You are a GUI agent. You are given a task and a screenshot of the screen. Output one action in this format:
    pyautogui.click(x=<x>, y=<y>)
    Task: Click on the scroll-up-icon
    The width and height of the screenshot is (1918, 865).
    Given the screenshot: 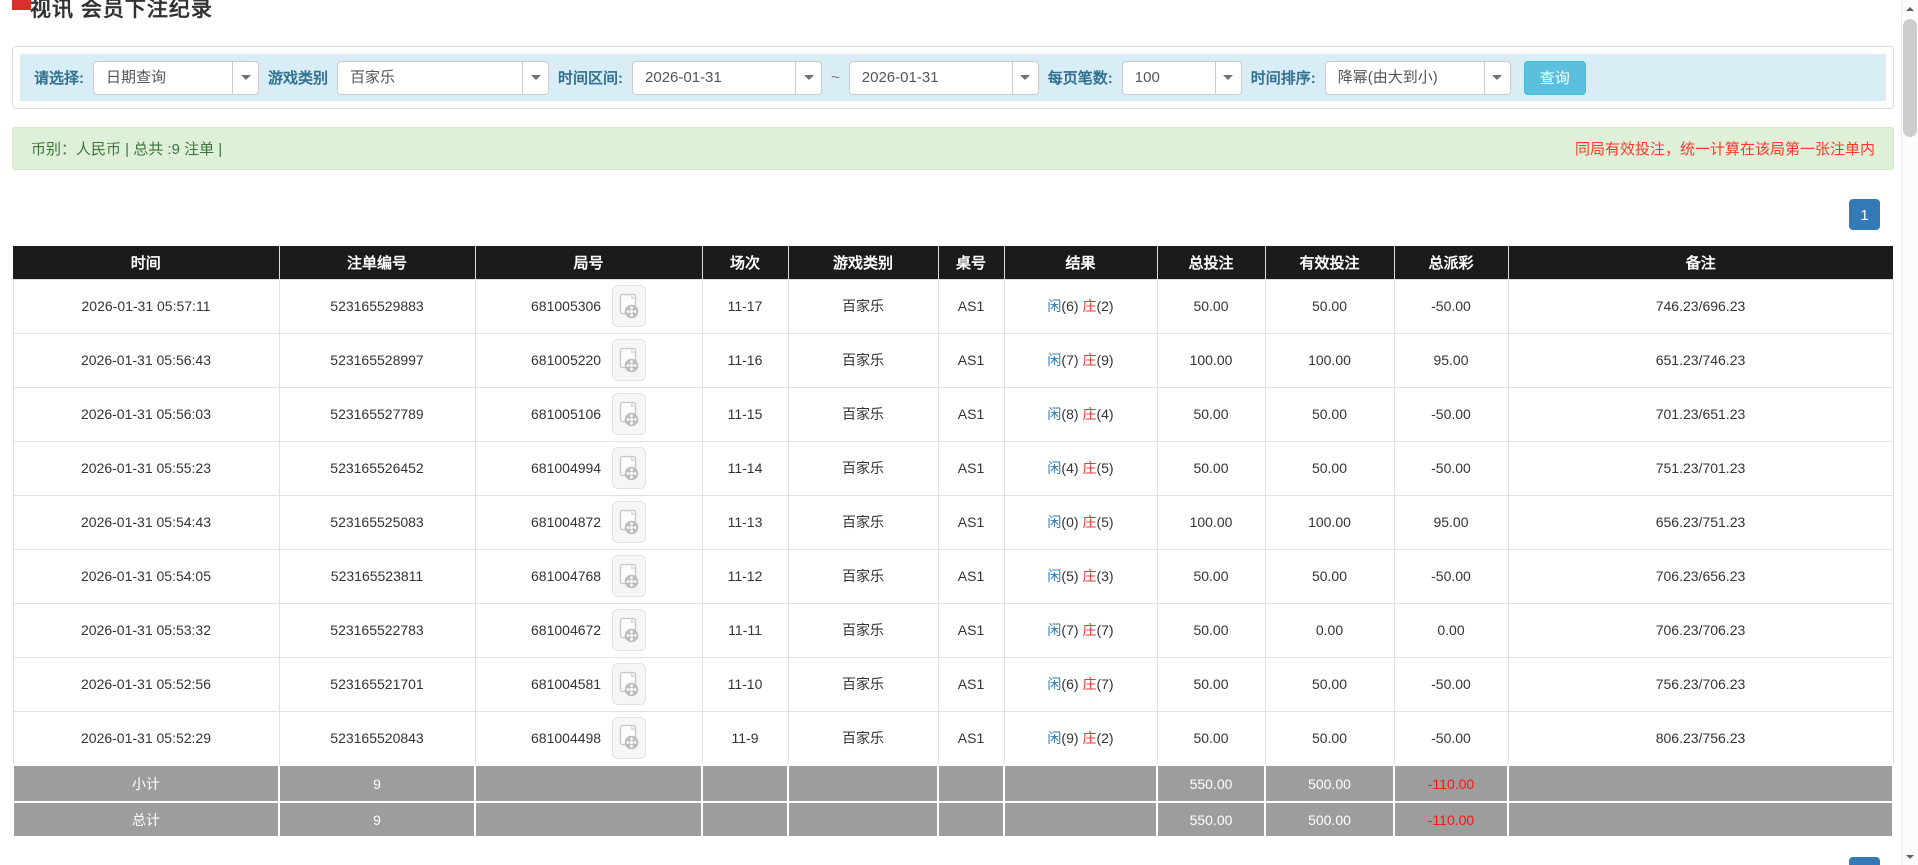 What is the action you would take?
    pyautogui.click(x=1910, y=8)
    